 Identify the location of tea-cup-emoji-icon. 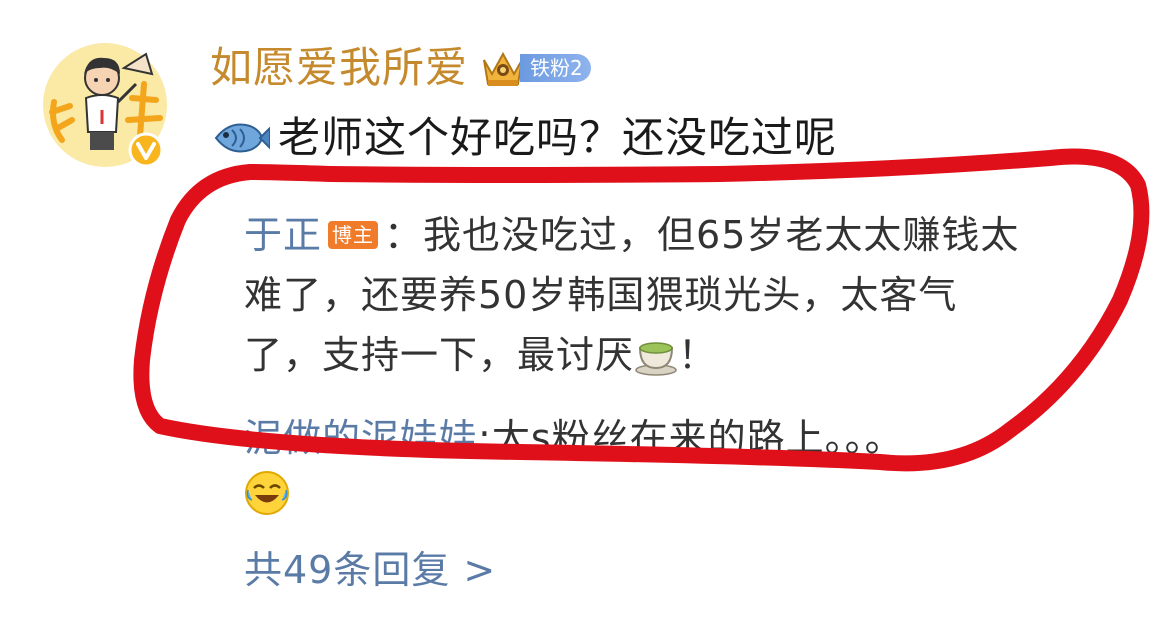
(656, 359).